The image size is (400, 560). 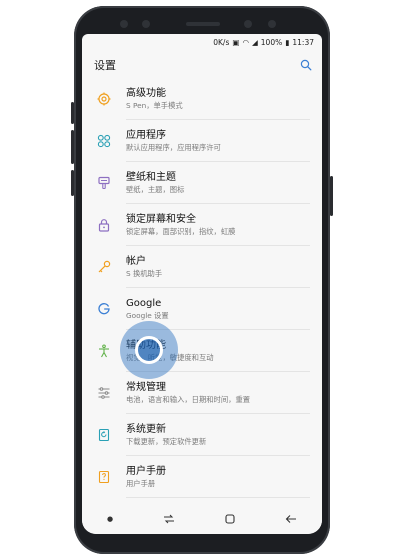 What do you see at coordinates (202, 477) in the screenshot?
I see `settings-item-user-manual: 用户手册 用户手册` at bounding box center [202, 477].